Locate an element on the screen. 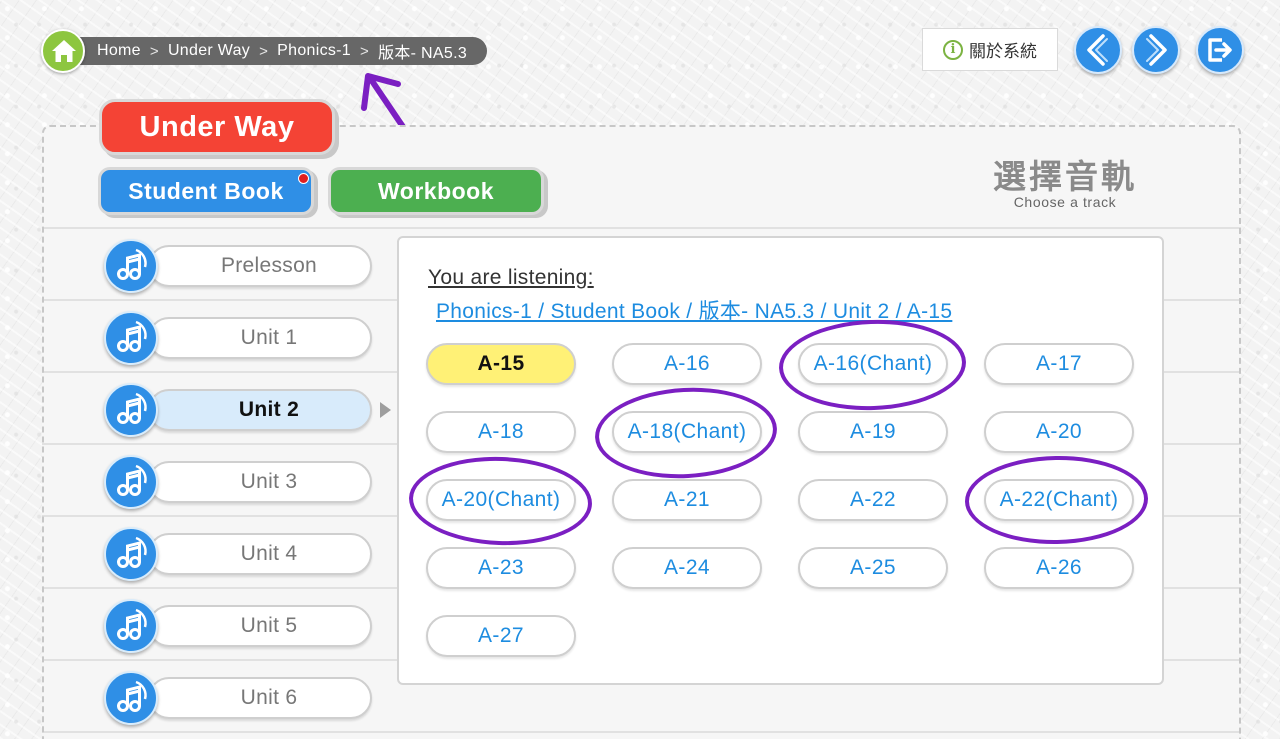 The height and width of the screenshot is (739, 1280). unit-item-2: Unit 2 is located at coordinates (239, 410).